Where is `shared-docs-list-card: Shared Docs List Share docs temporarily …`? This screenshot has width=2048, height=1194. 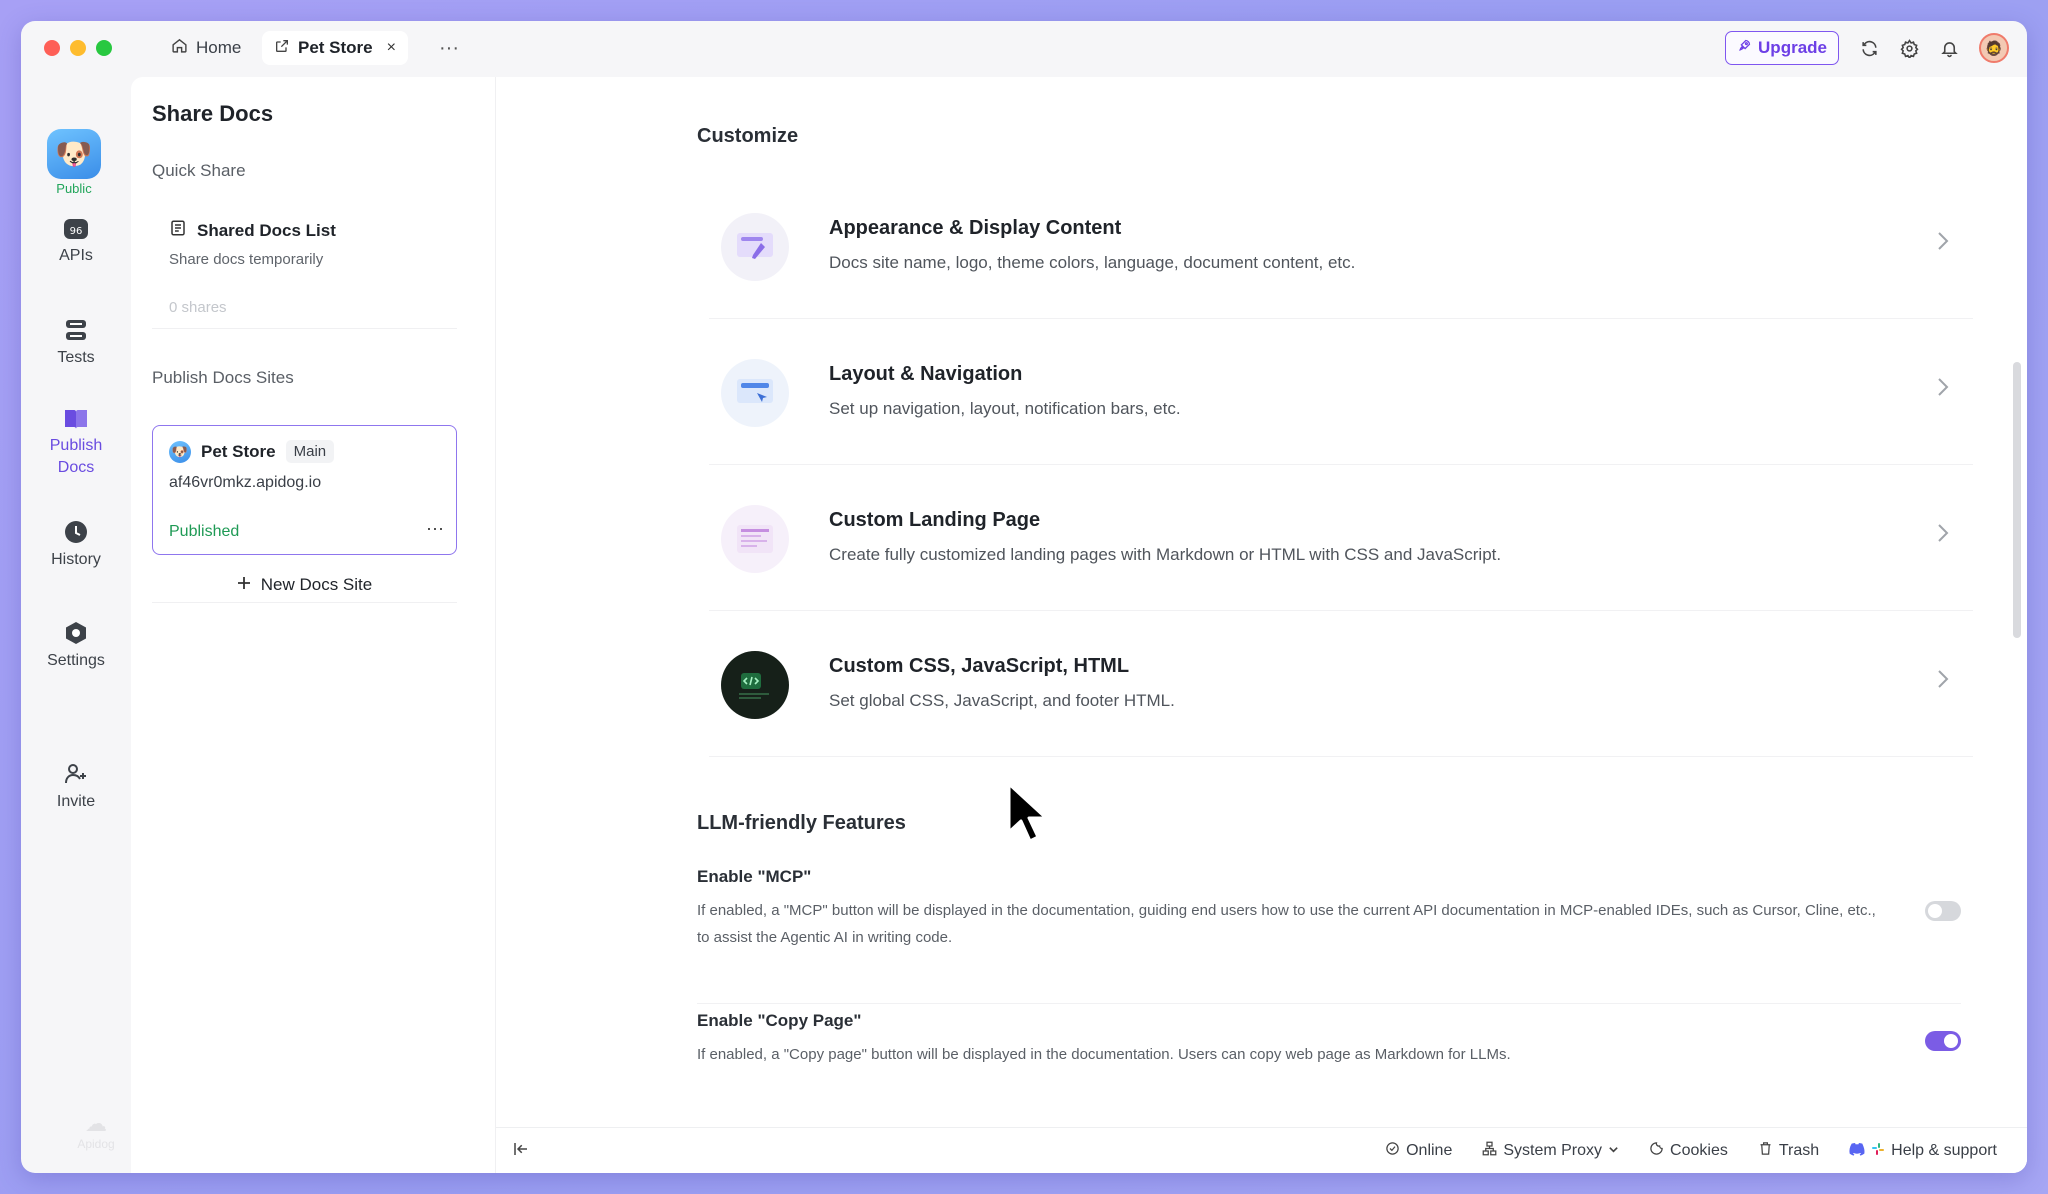
shared-docs-list-card: Shared Docs List Share docs temporarily … is located at coordinates (304, 264).